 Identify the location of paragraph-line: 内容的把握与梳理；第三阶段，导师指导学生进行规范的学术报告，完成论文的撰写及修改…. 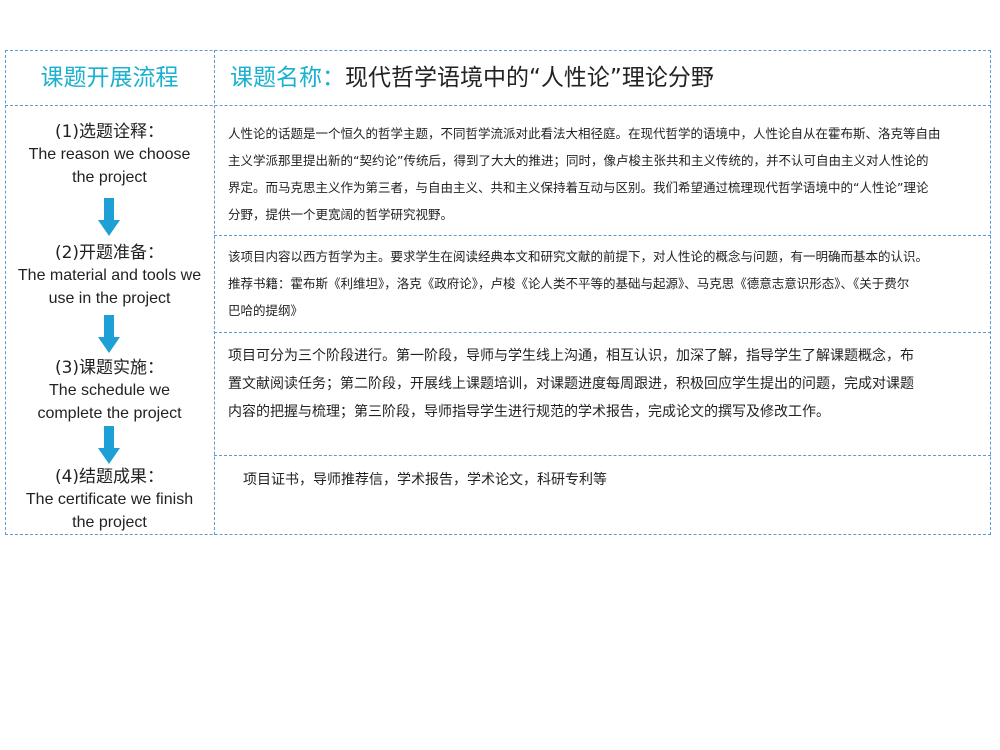
(529, 412).